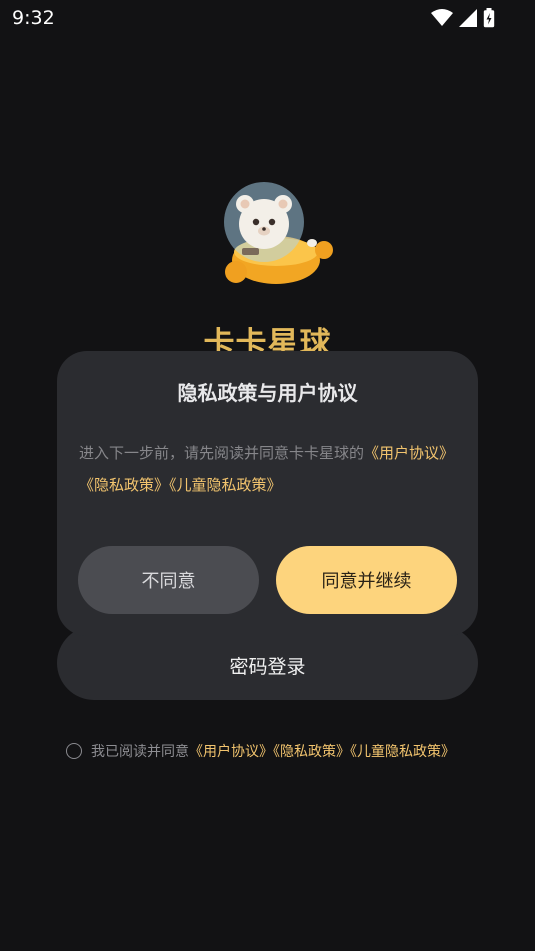 Image resolution: width=535 pixels, height=951 pixels. I want to click on agreement-row: 我已阅读并同意《用户协议》《隐私政策》《儿童隐私政策》, so click(260, 751).